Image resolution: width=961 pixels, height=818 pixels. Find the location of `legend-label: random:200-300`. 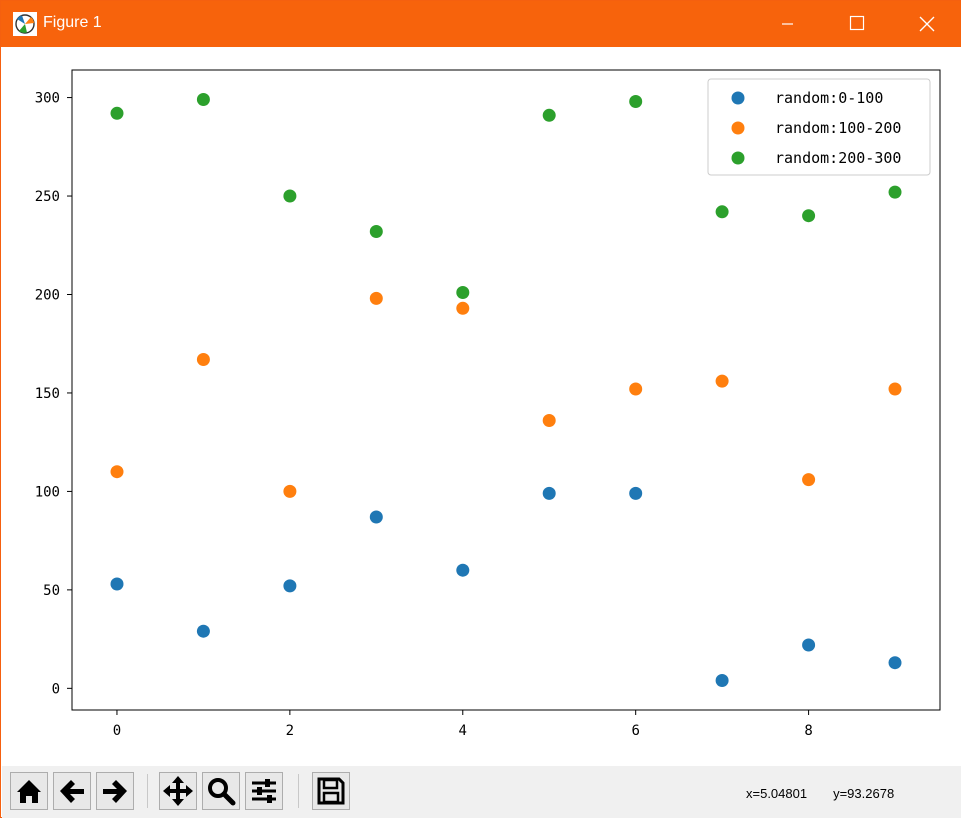

legend-label: random:200-300 is located at coordinates (838, 158).